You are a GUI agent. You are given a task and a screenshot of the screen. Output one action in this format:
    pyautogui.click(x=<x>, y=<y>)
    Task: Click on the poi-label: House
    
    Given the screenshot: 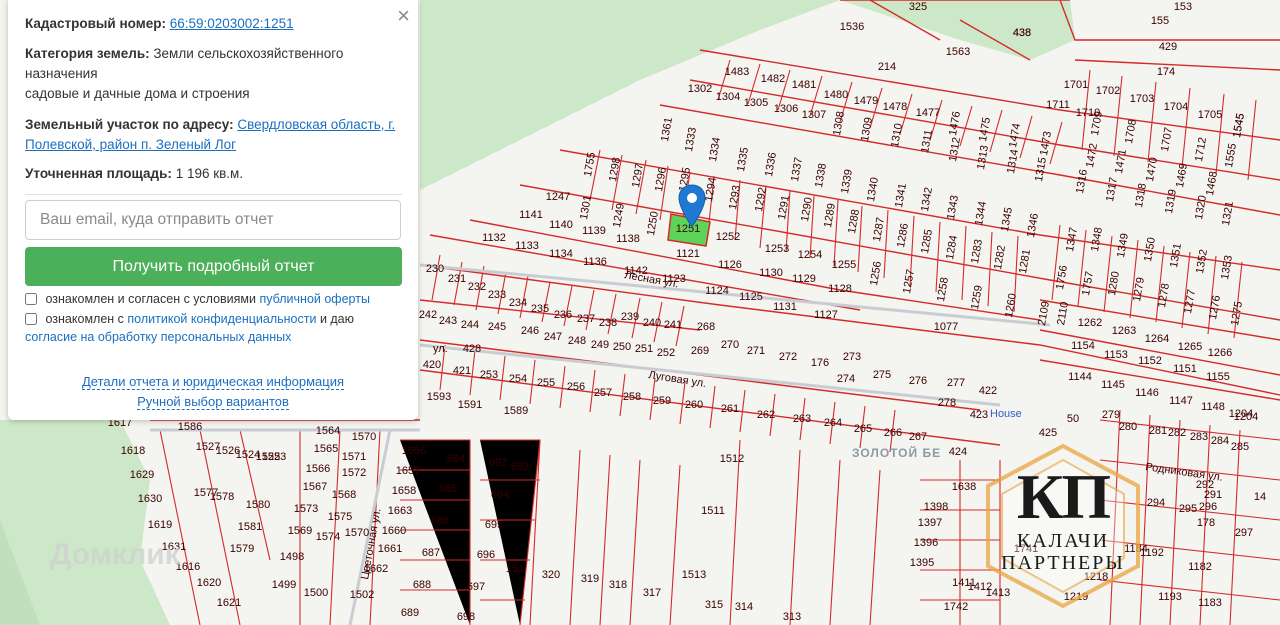 What is the action you would take?
    pyautogui.click(x=1006, y=414)
    